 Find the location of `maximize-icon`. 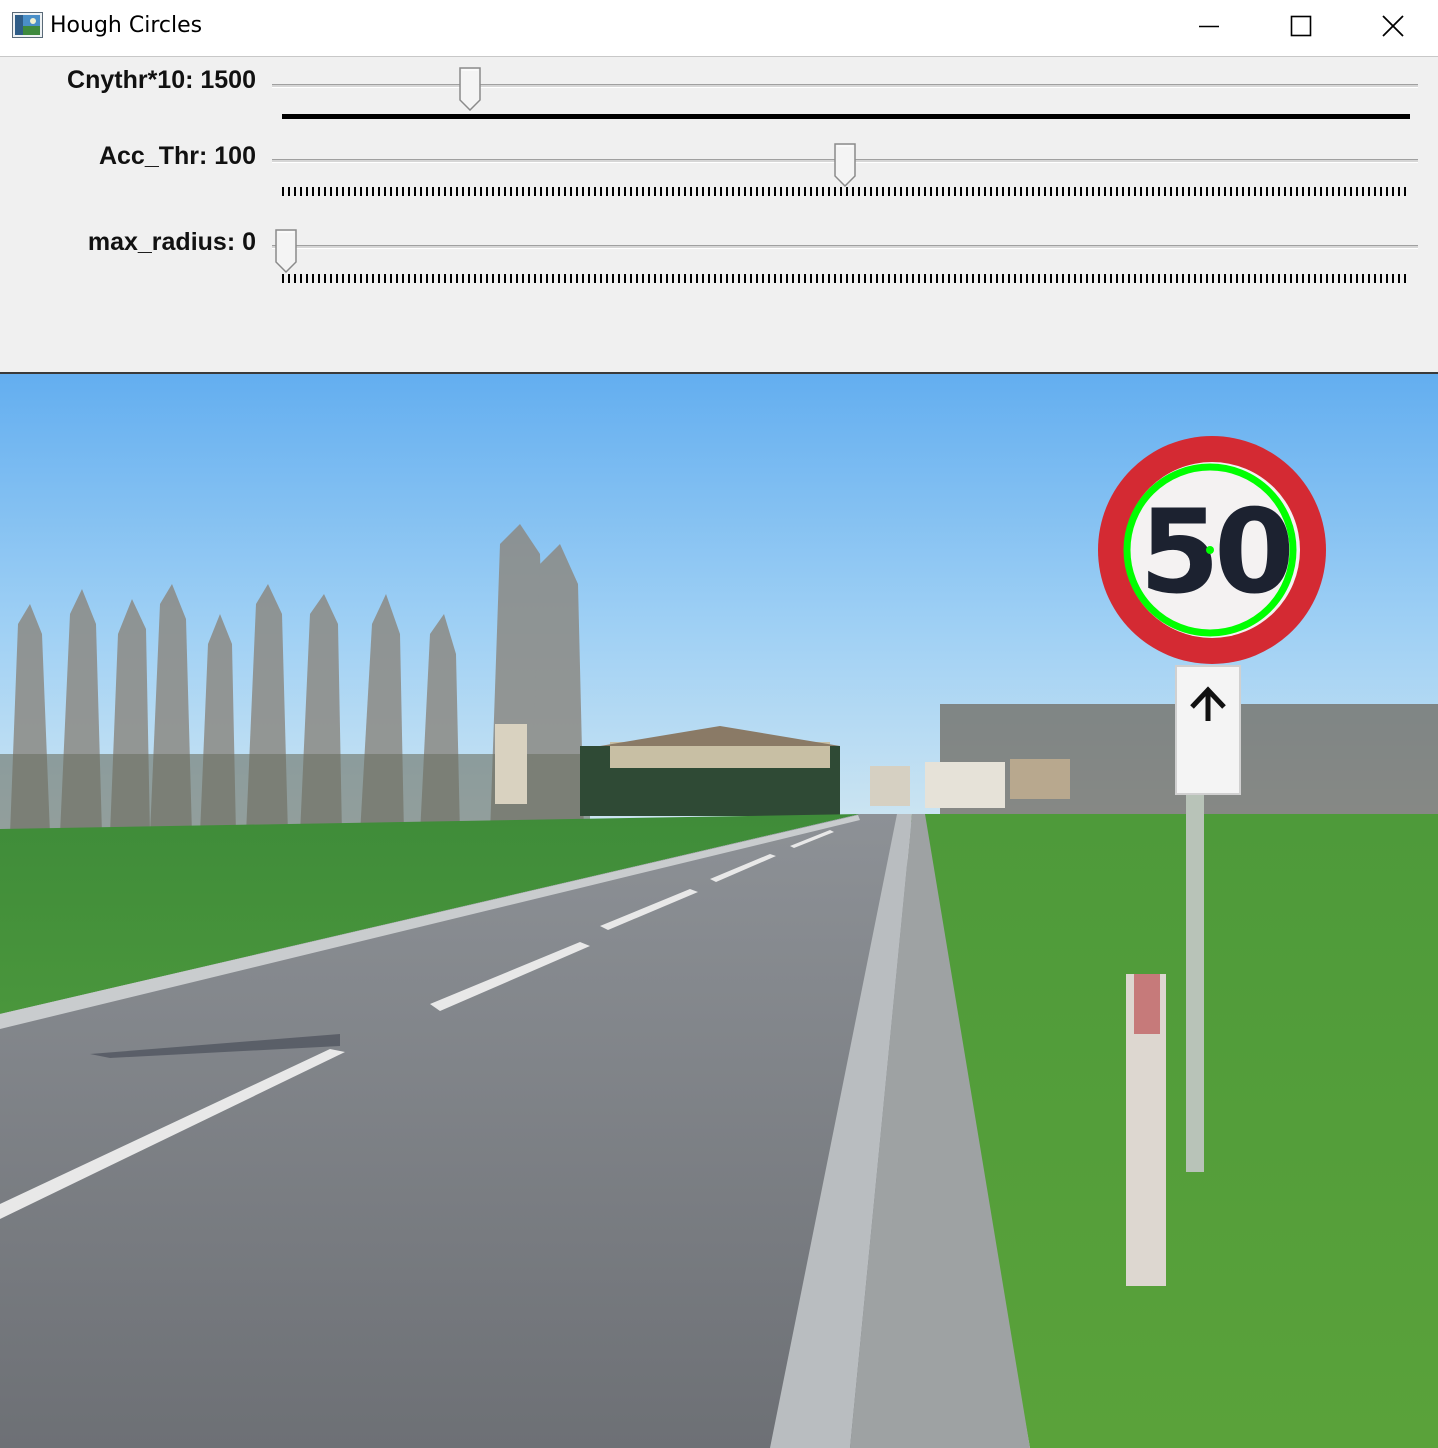

maximize-icon is located at coordinates (1301, 26).